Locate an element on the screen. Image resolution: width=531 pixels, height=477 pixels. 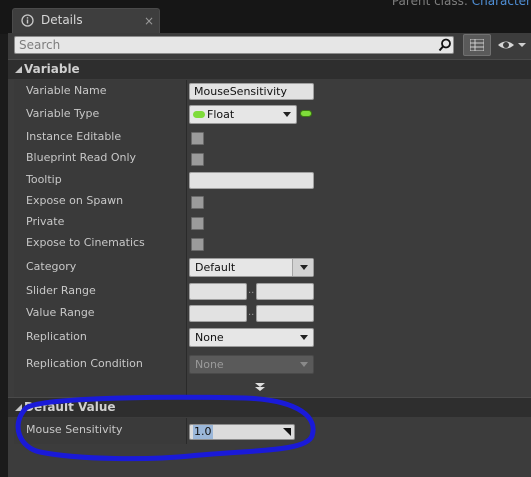
info-icon is located at coordinates (27, 20).